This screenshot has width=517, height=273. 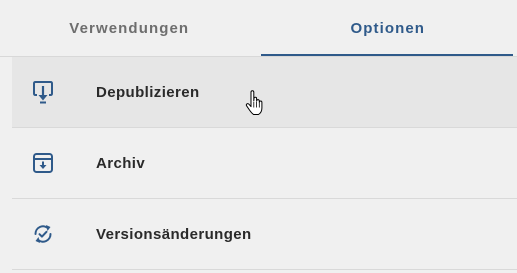 I want to click on tab-verwendungen: Verwendungen, so click(x=129, y=28).